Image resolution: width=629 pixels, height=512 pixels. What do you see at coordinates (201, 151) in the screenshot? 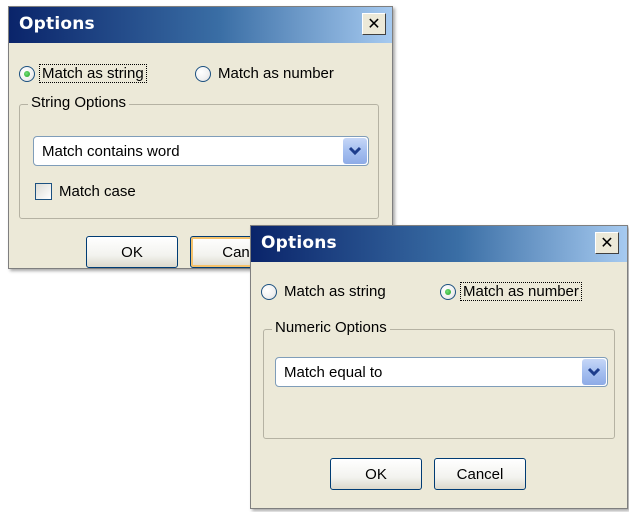
I see `match-type-dropdown: Match contains word` at bounding box center [201, 151].